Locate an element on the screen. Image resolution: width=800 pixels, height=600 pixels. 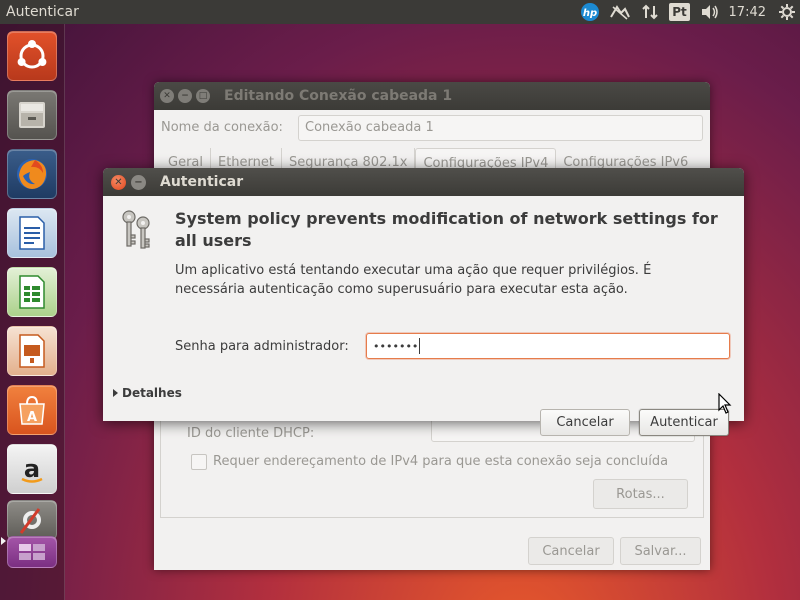
gear-icon is located at coordinates (787, 12).